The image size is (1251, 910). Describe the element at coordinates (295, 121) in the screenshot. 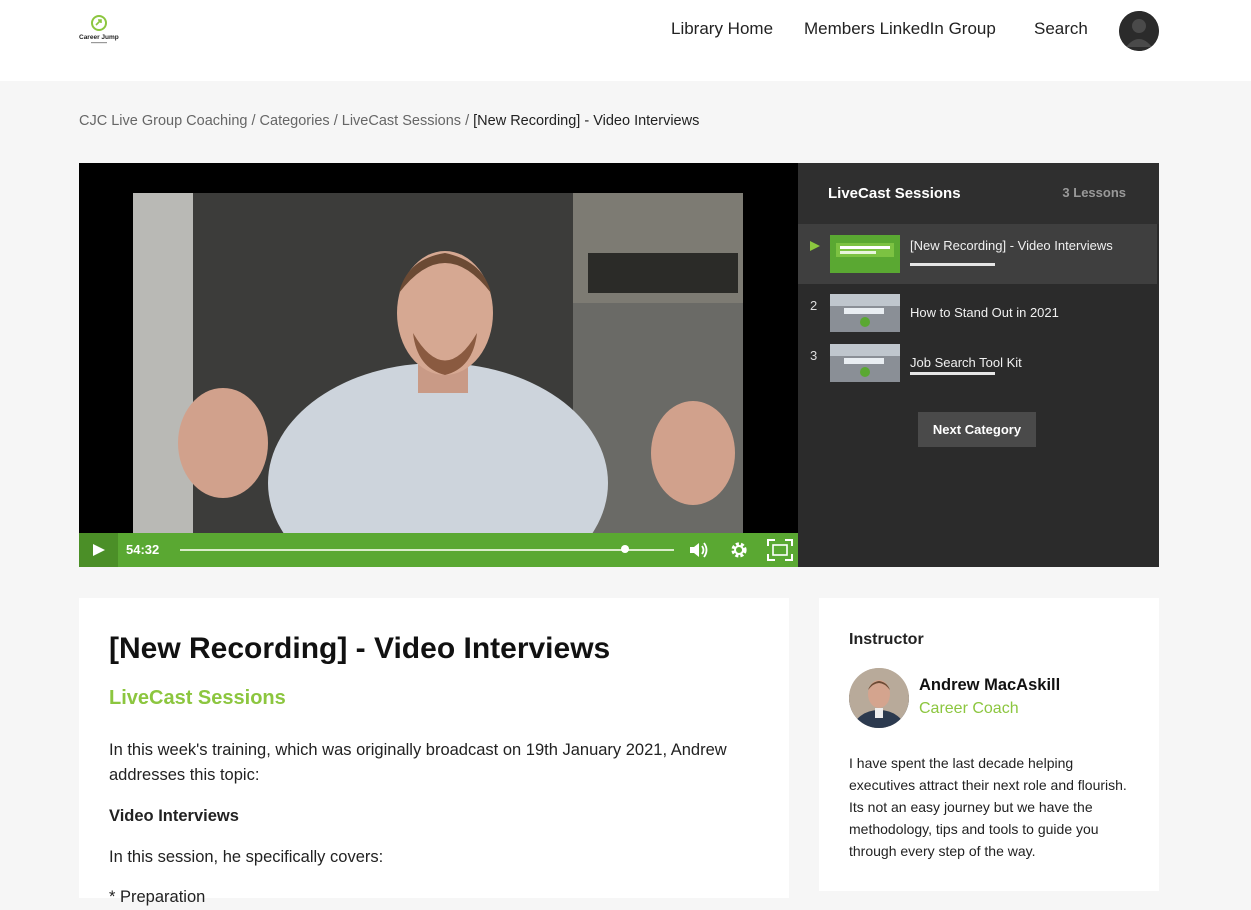

I see `breadcrumb-categories: Categories` at that location.